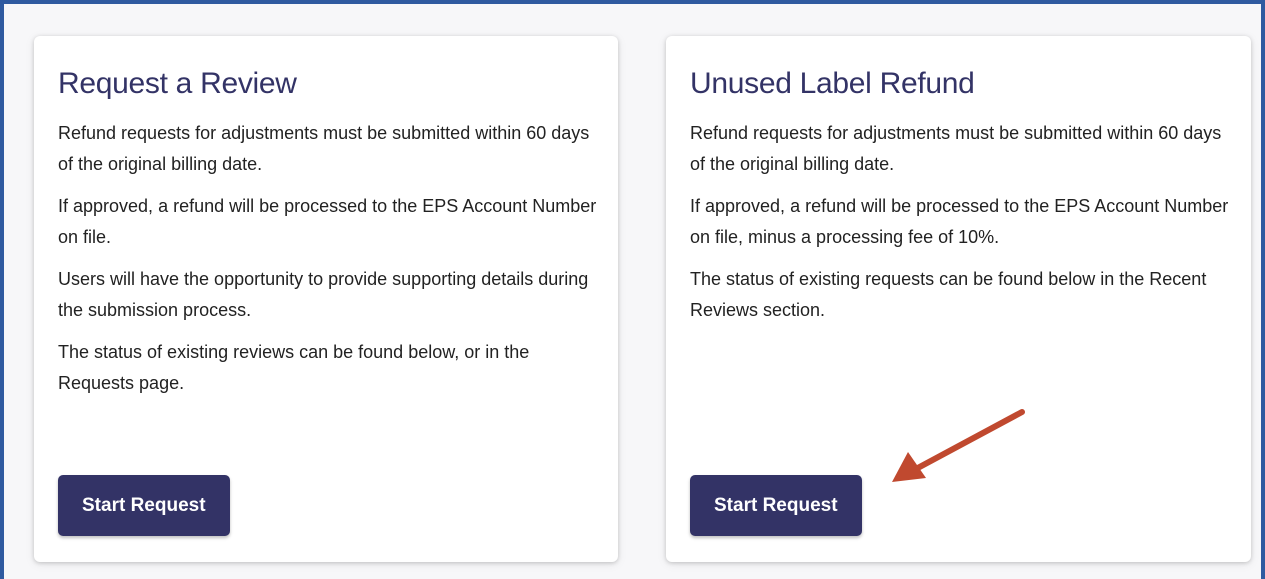  I want to click on arrow-annotation-icon, so click(958, 445).